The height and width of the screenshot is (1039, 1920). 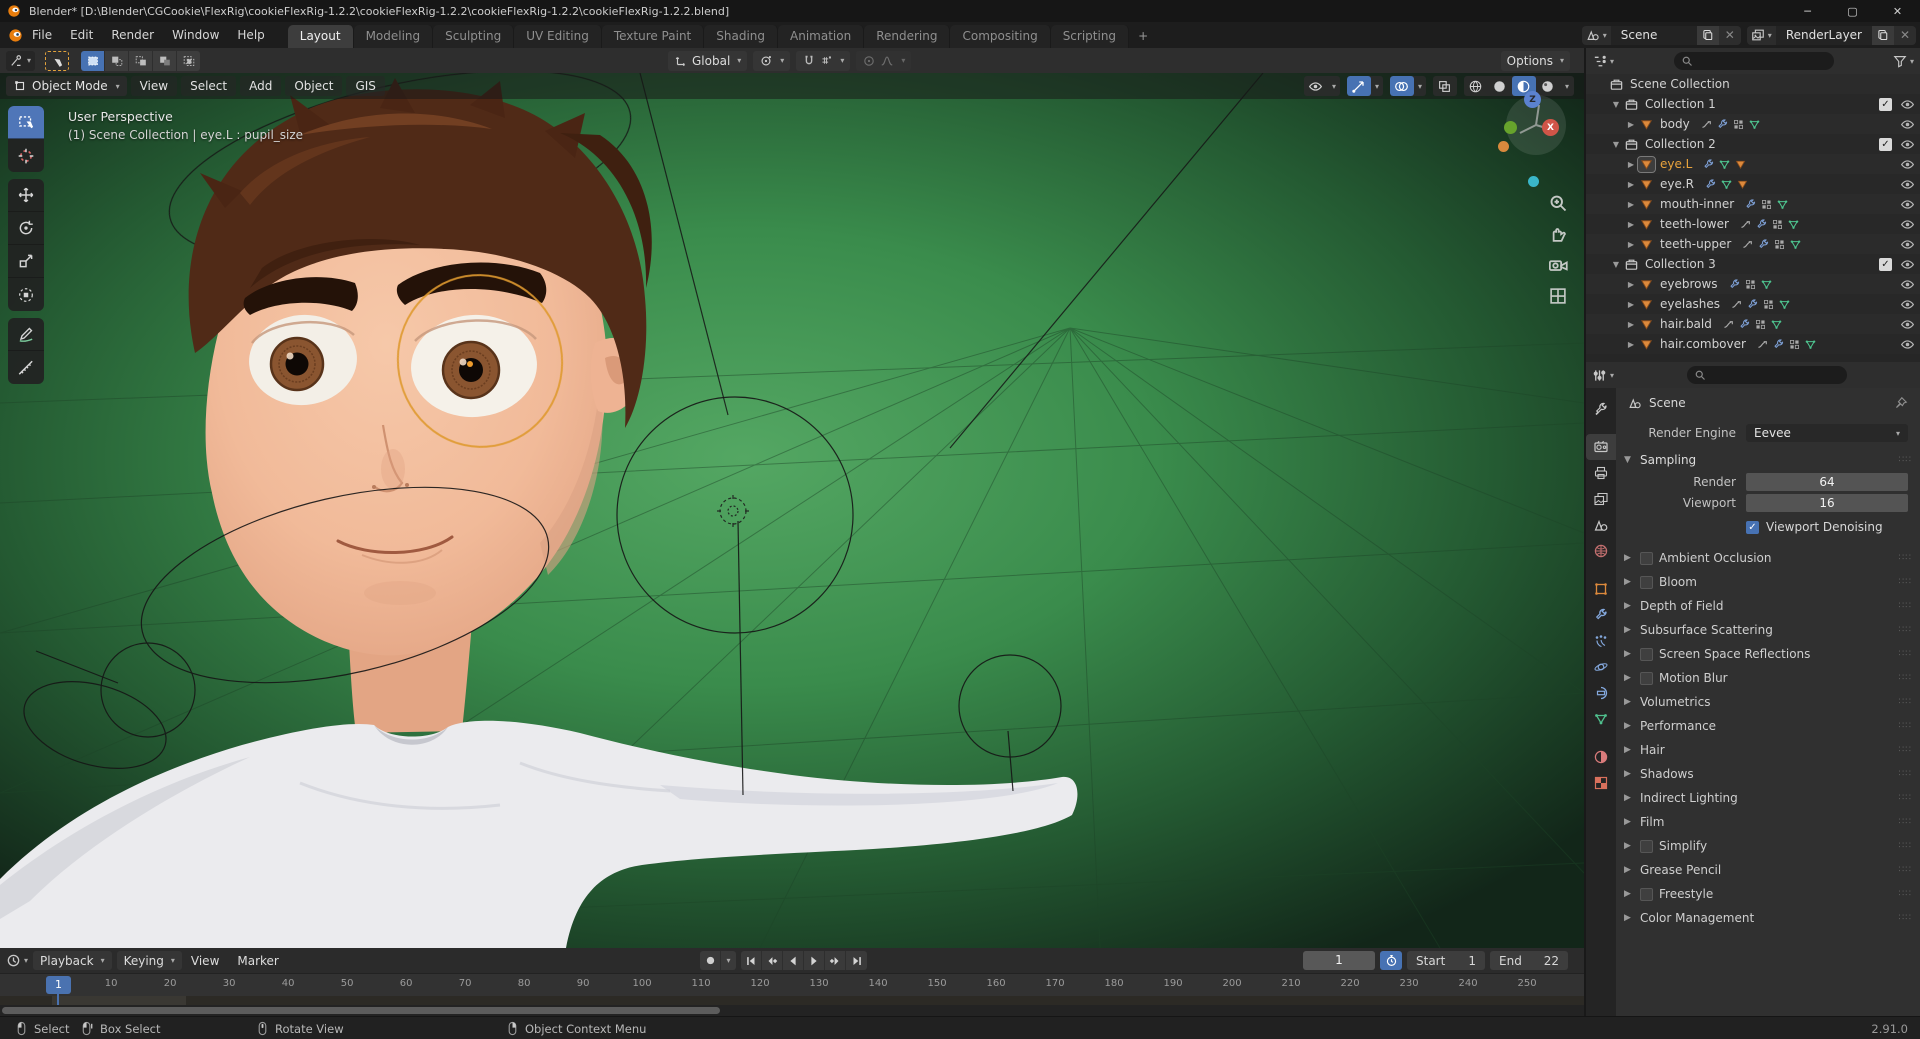 I want to click on workspace-tab-animation: Animation, so click(x=821, y=36).